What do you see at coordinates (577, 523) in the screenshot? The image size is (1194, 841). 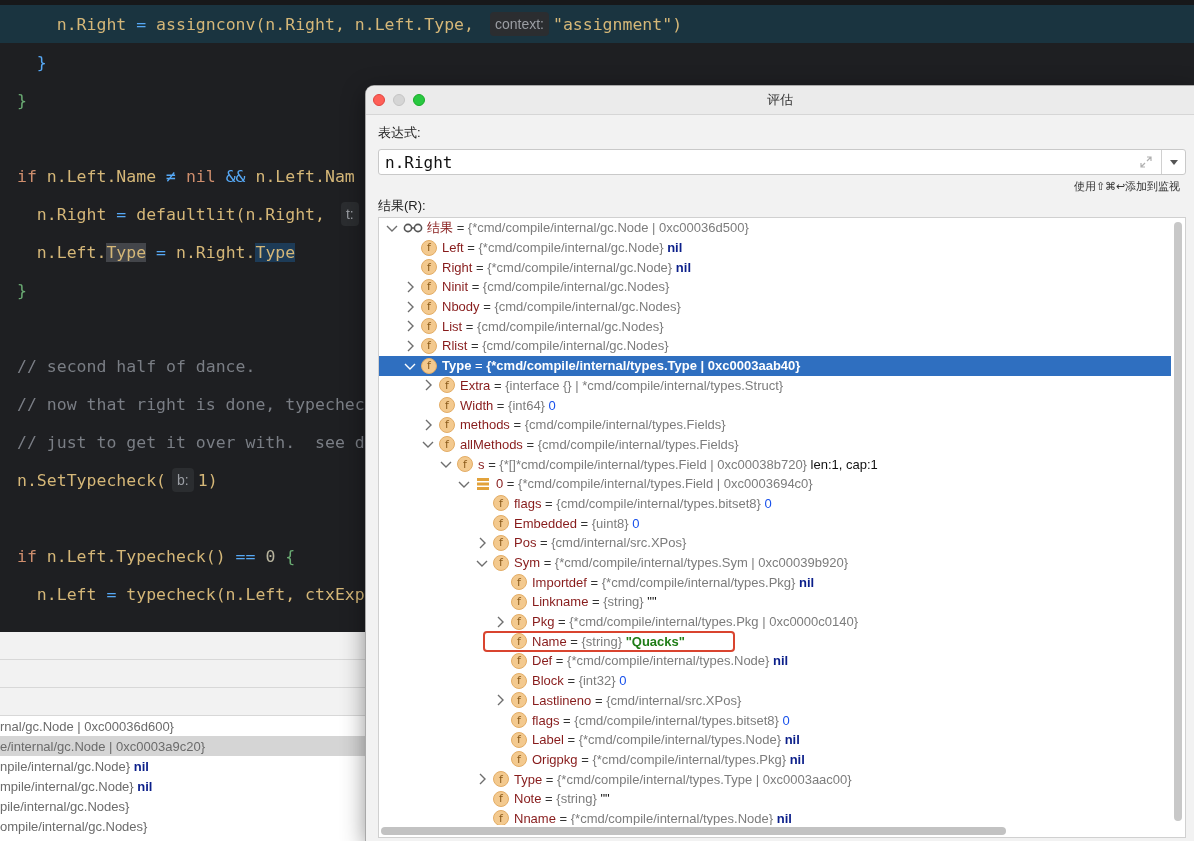 I see `variable-label: Embedded = {uint8} 0` at bounding box center [577, 523].